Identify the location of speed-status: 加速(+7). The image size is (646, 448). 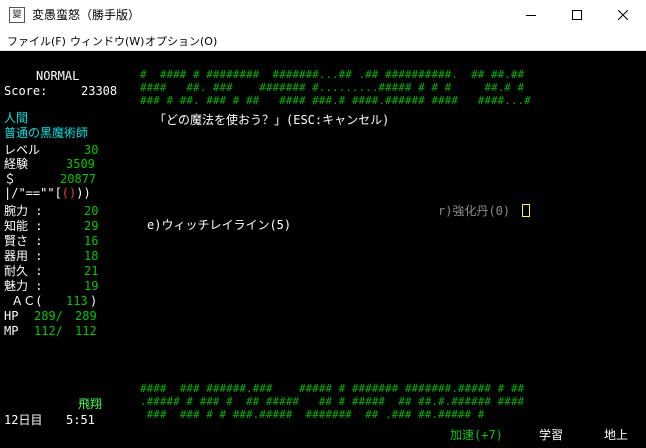
(476, 435).